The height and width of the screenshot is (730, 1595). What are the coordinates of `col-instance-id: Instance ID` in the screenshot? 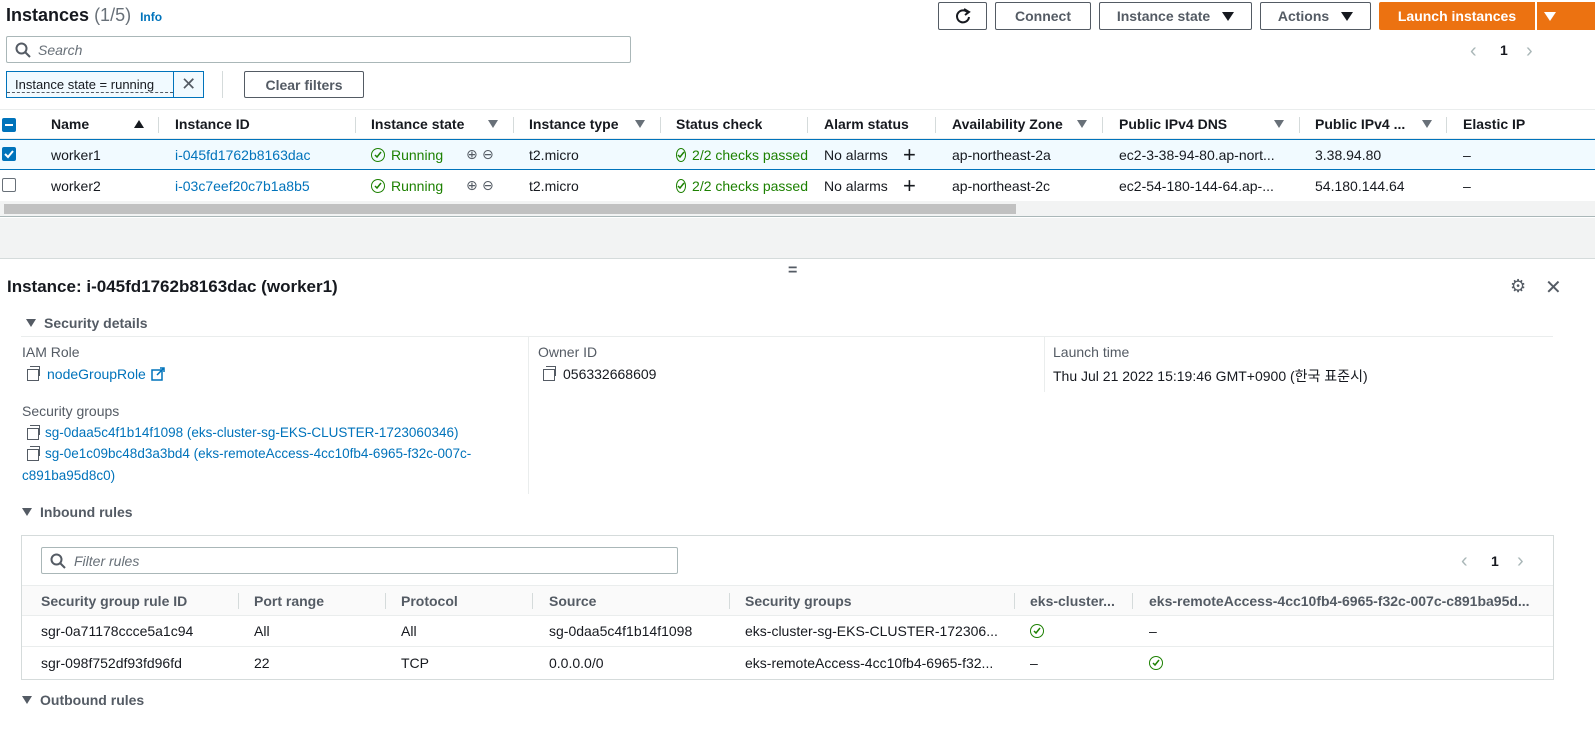 It's located at (212, 124).